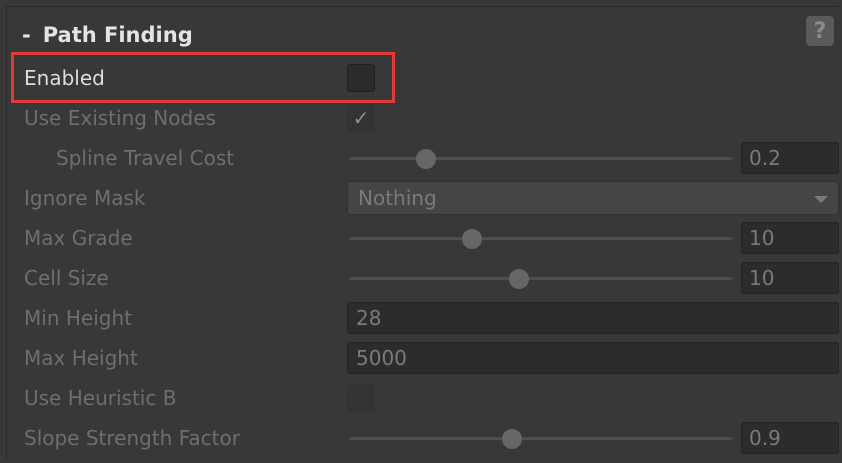 The width and height of the screenshot is (842, 463). I want to click on spline-travel-cost-slider-thumb, so click(425, 159).